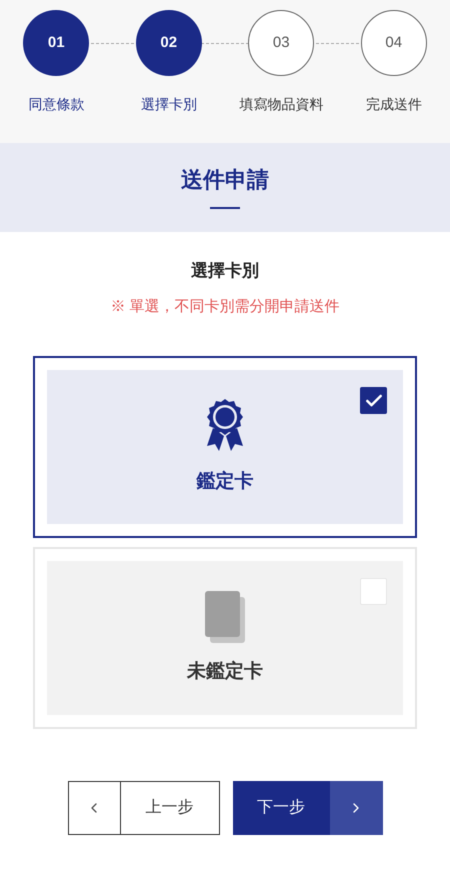 Image resolution: width=450 pixels, height=893 pixels. Describe the element at coordinates (168, 104) in the screenshot. I see `step-label: 選擇卡別` at that location.